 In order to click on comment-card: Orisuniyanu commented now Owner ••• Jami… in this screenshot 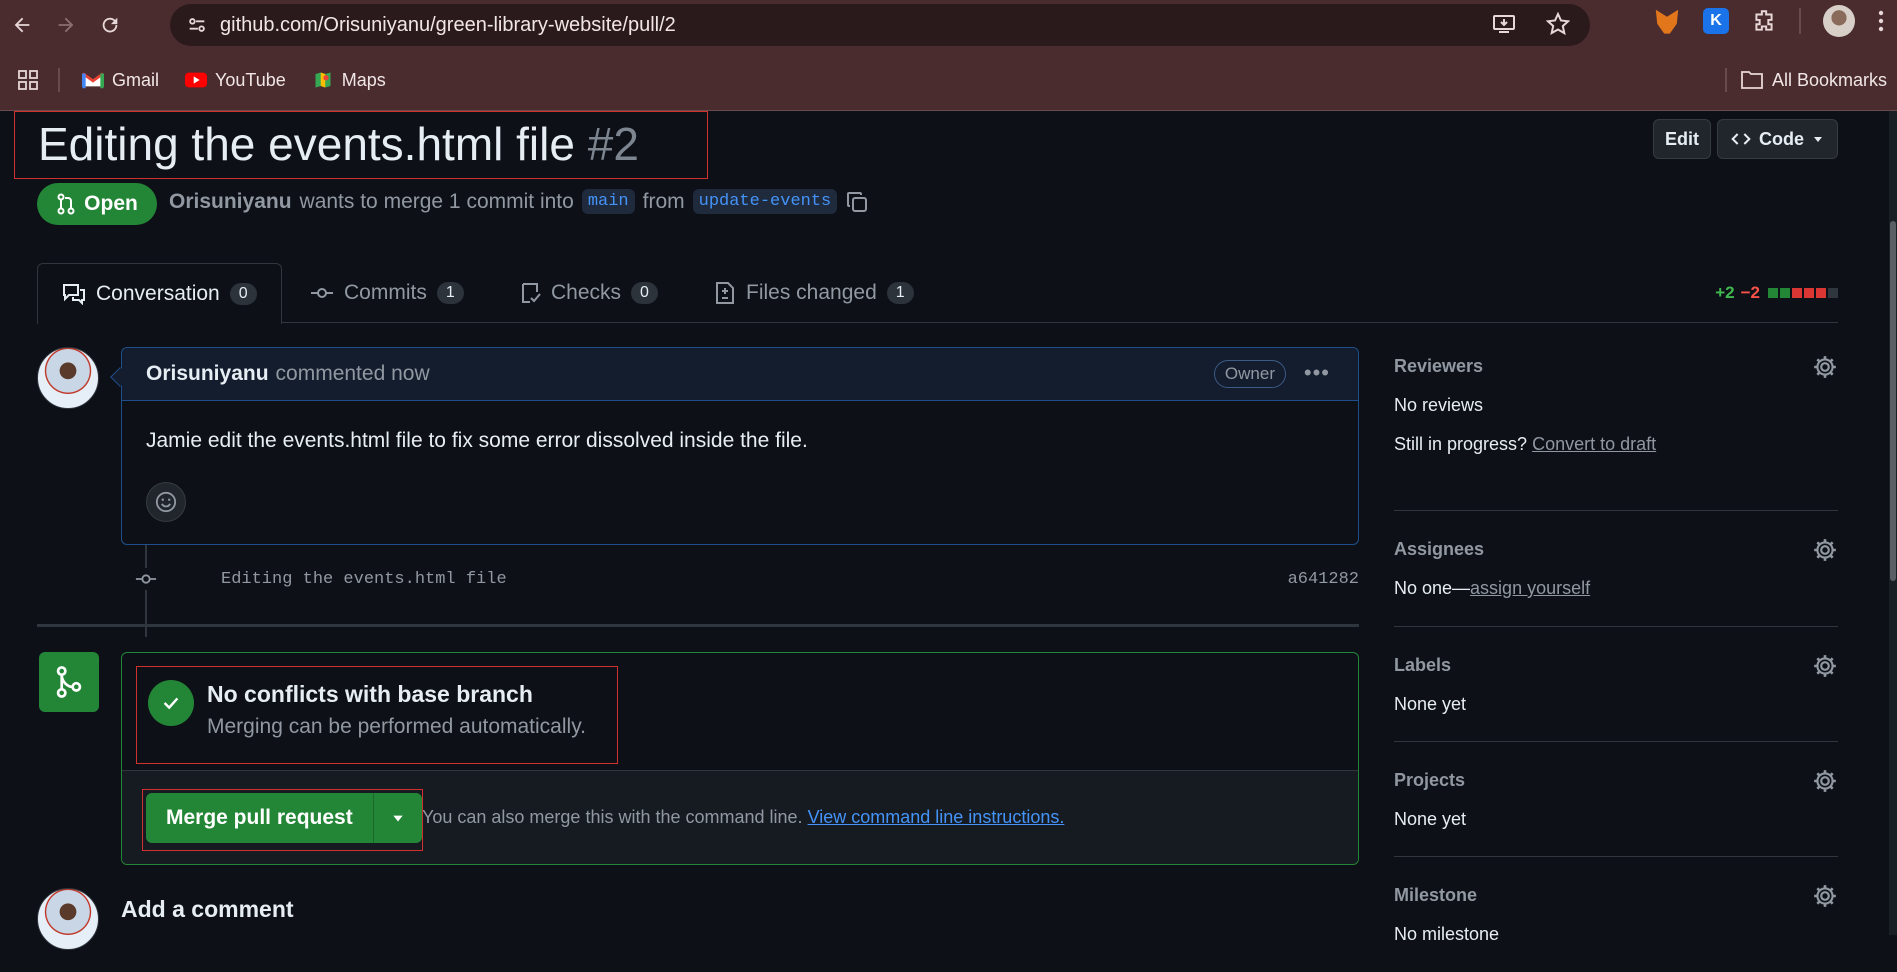, I will do `click(740, 446)`.